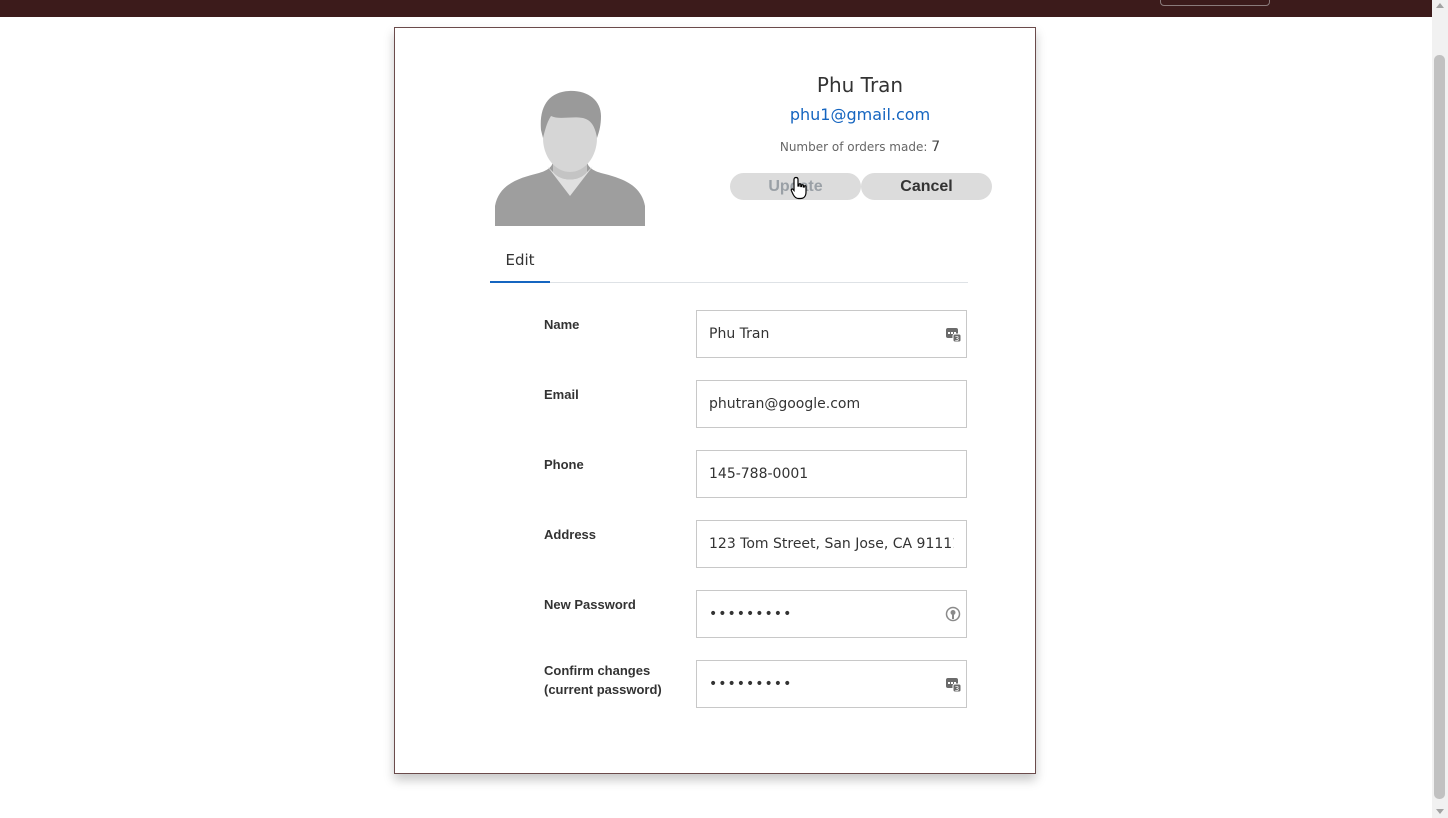  What do you see at coordinates (860, 85) in the screenshot?
I see `profile-name: Phu Tran` at bounding box center [860, 85].